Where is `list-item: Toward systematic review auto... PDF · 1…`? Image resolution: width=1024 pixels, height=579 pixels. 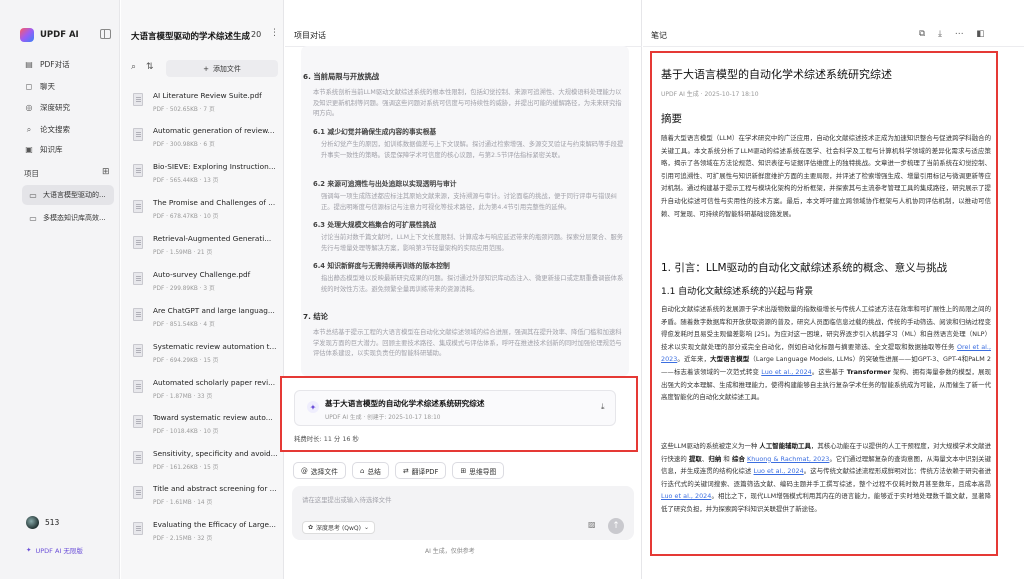 list-item: Toward systematic review auto... PDF · 1… is located at coordinates (205, 426).